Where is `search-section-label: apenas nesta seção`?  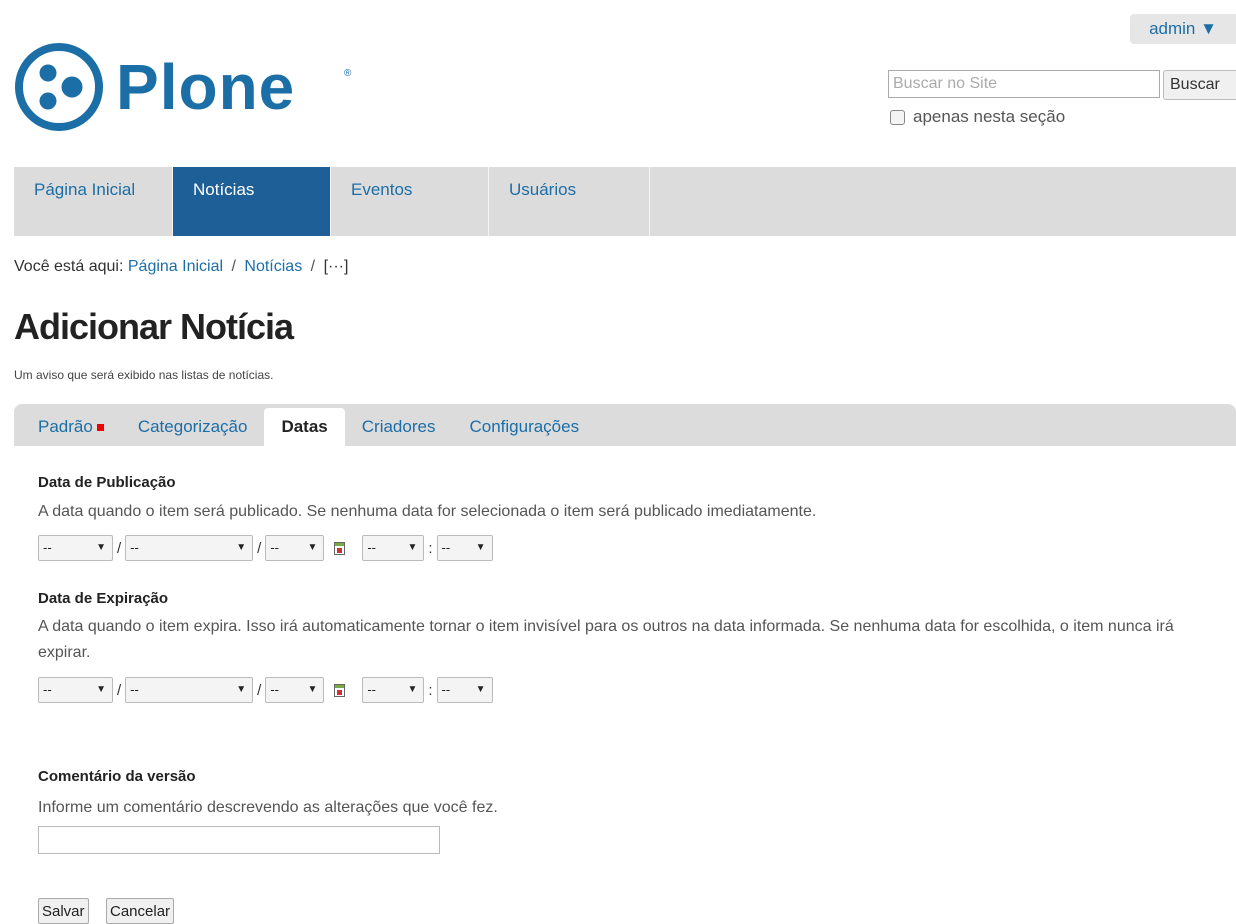
search-section-label: apenas nesta seção is located at coordinates (989, 116).